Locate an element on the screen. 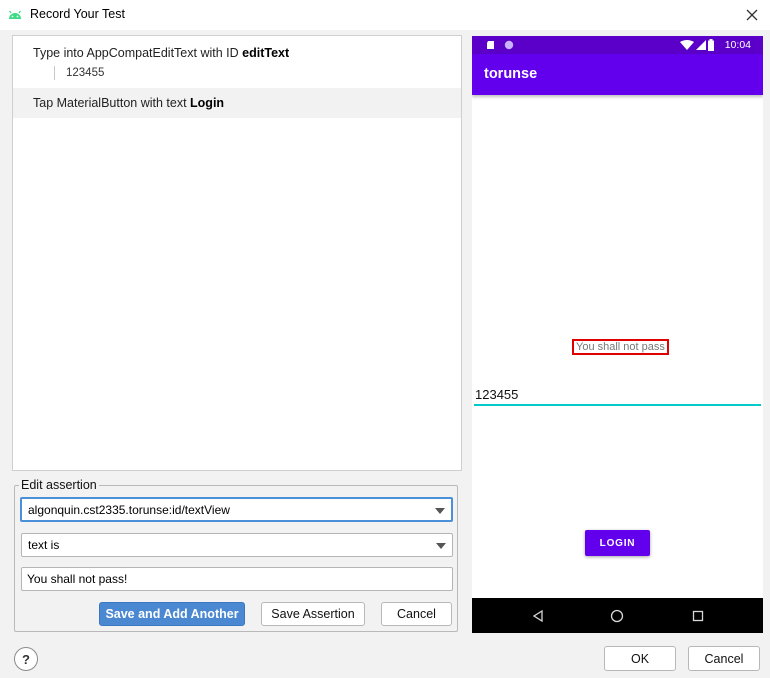  list-item: Tap MaterialButton with text Login is located at coordinates (237, 103).